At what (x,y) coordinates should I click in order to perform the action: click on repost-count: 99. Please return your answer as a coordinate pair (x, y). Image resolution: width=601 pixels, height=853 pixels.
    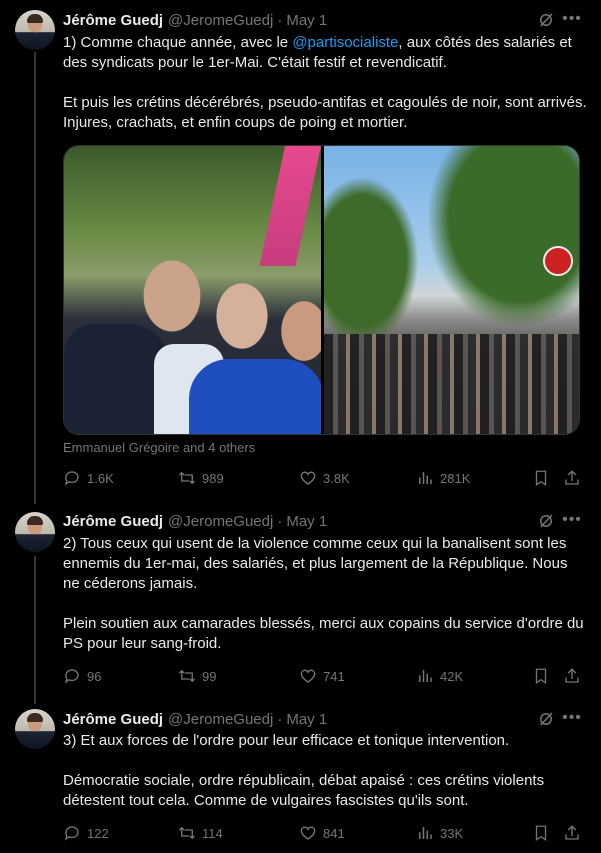
    Looking at the image, I should click on (209, 676).